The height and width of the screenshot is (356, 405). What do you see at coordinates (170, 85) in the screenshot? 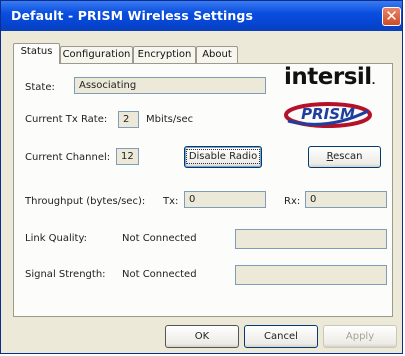
I see `state-field: Associating` at bounding box center [170, 85].